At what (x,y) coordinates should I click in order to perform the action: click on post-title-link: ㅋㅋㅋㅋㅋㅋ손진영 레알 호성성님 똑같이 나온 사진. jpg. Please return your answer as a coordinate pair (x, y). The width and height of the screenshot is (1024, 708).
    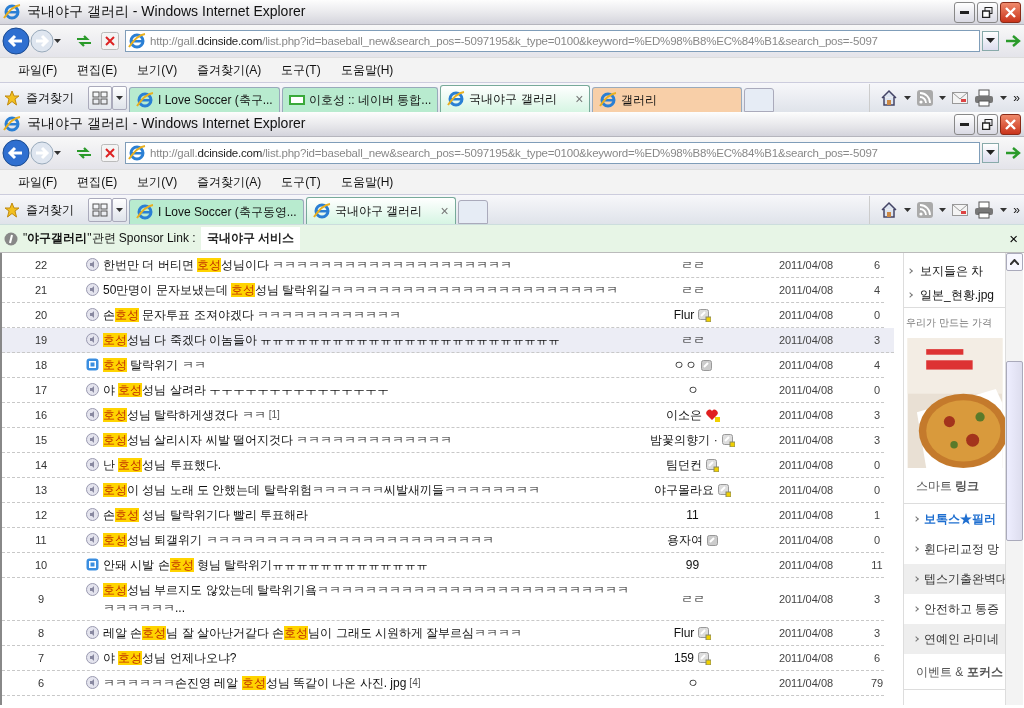
    Looking at the image, I should click on (255, 683).